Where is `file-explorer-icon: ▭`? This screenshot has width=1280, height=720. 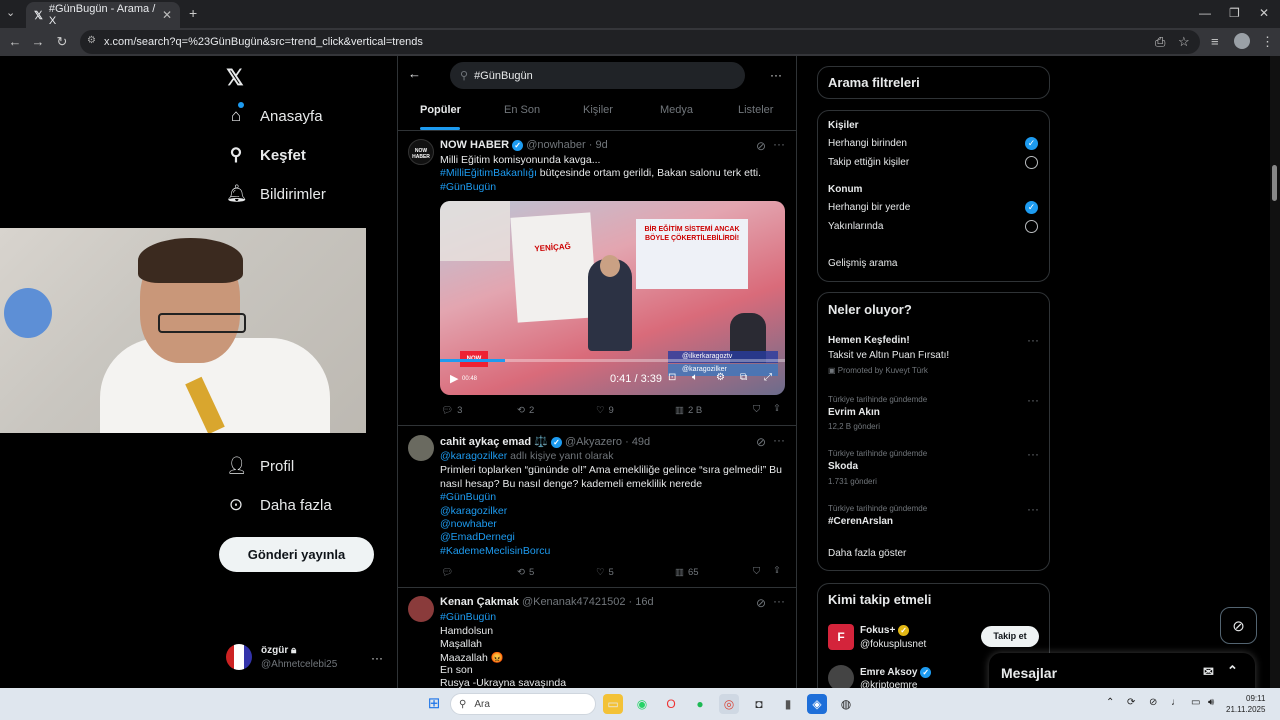 file-explorer-icon: ▭ is located at coordinates (613, 704).